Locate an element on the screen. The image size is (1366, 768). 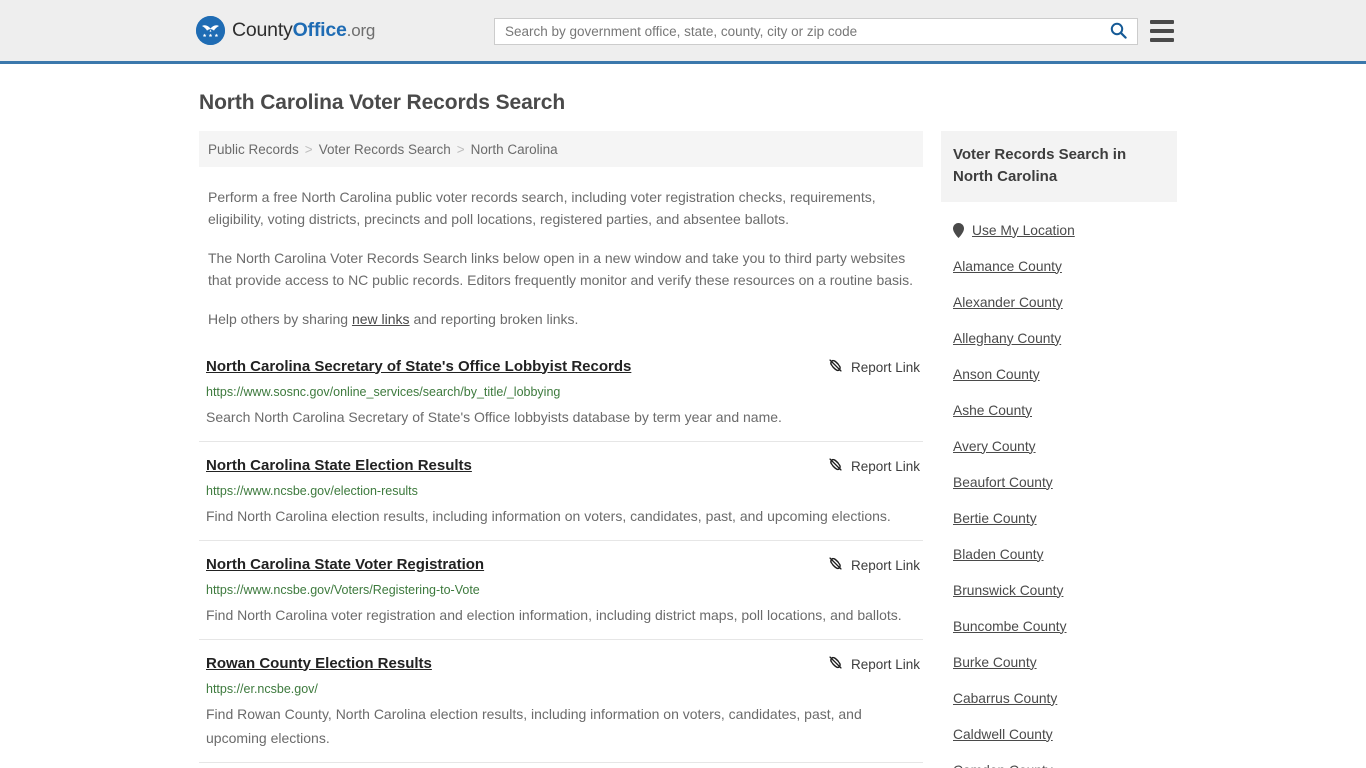
search-bar is located at coordinates (816, 31).